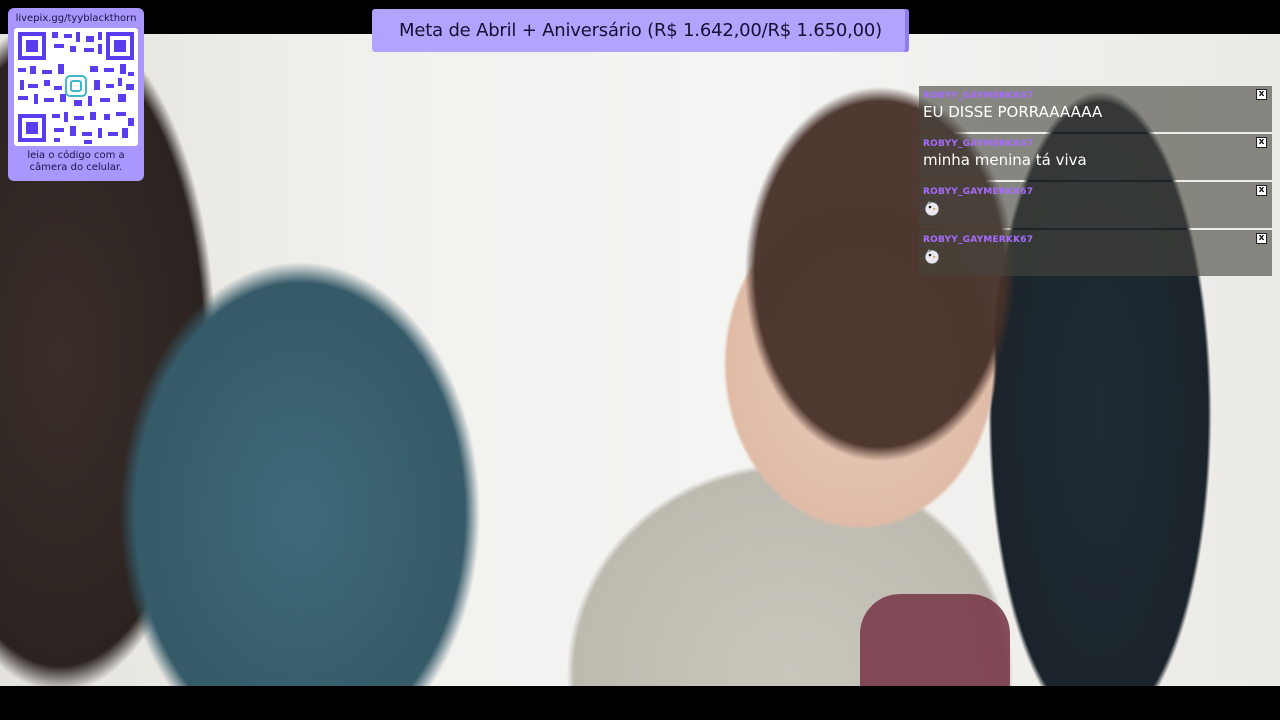  What do you see at coordinates (935, 640) in the screenshot?
I see `video-shirt-detail` at bounding box center [935, 640].